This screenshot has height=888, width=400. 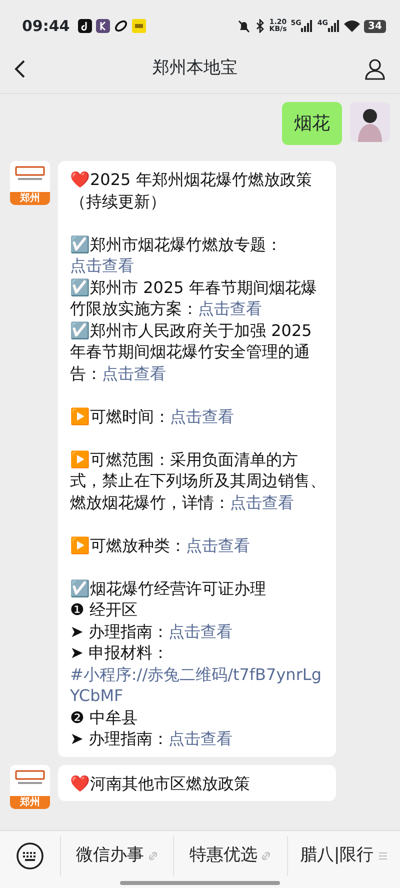 I want to click on app-icon, so click(x=139, y=26).